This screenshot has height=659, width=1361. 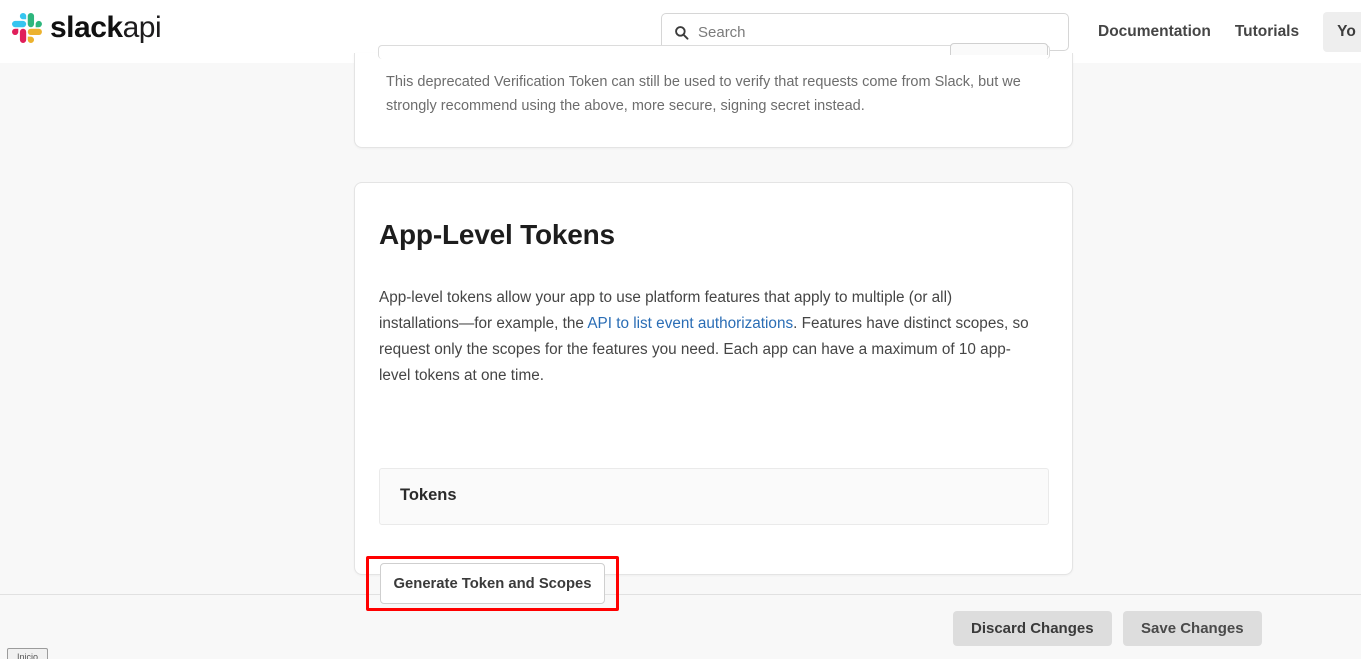 I want to click on nav-link-tutorials: Tutorials, so click(x=1267, y=32).